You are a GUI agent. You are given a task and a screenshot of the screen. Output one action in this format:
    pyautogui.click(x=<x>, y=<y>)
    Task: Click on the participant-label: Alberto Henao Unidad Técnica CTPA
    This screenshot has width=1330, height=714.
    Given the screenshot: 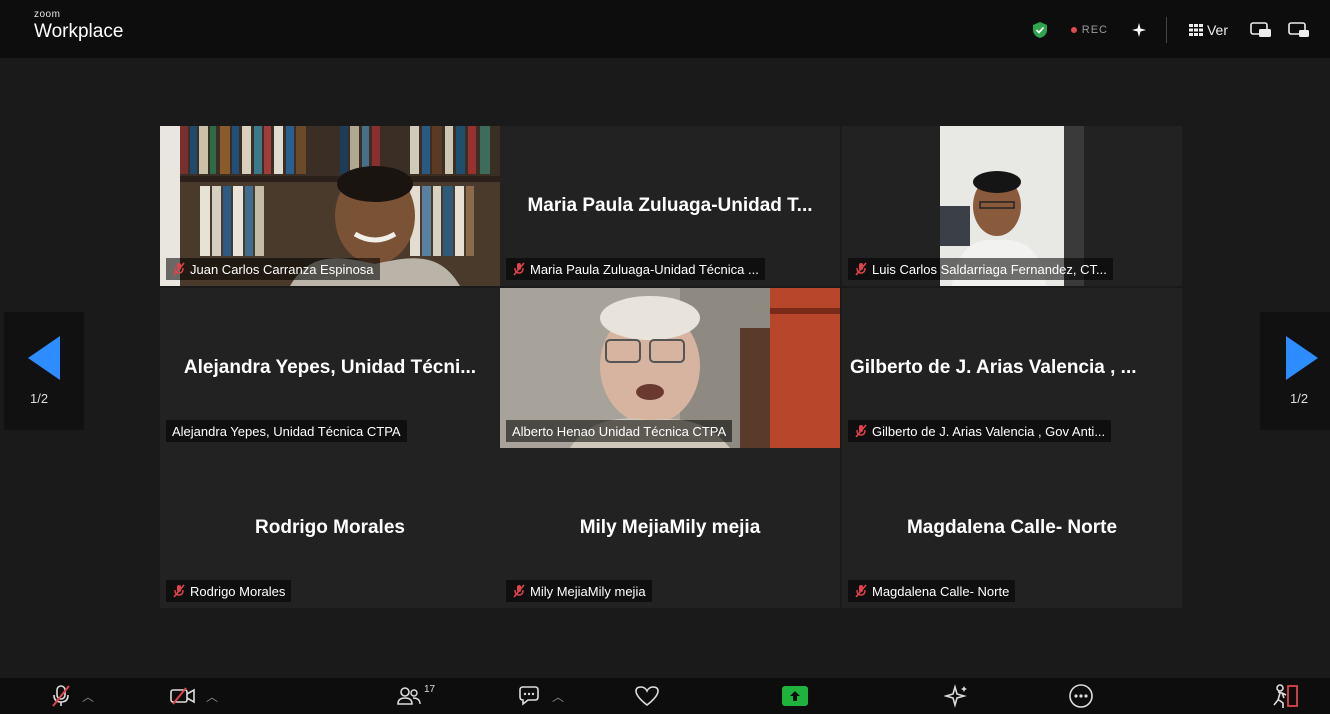 What is the action you would take?
    pyautogui.click(x=619, y=431)
    